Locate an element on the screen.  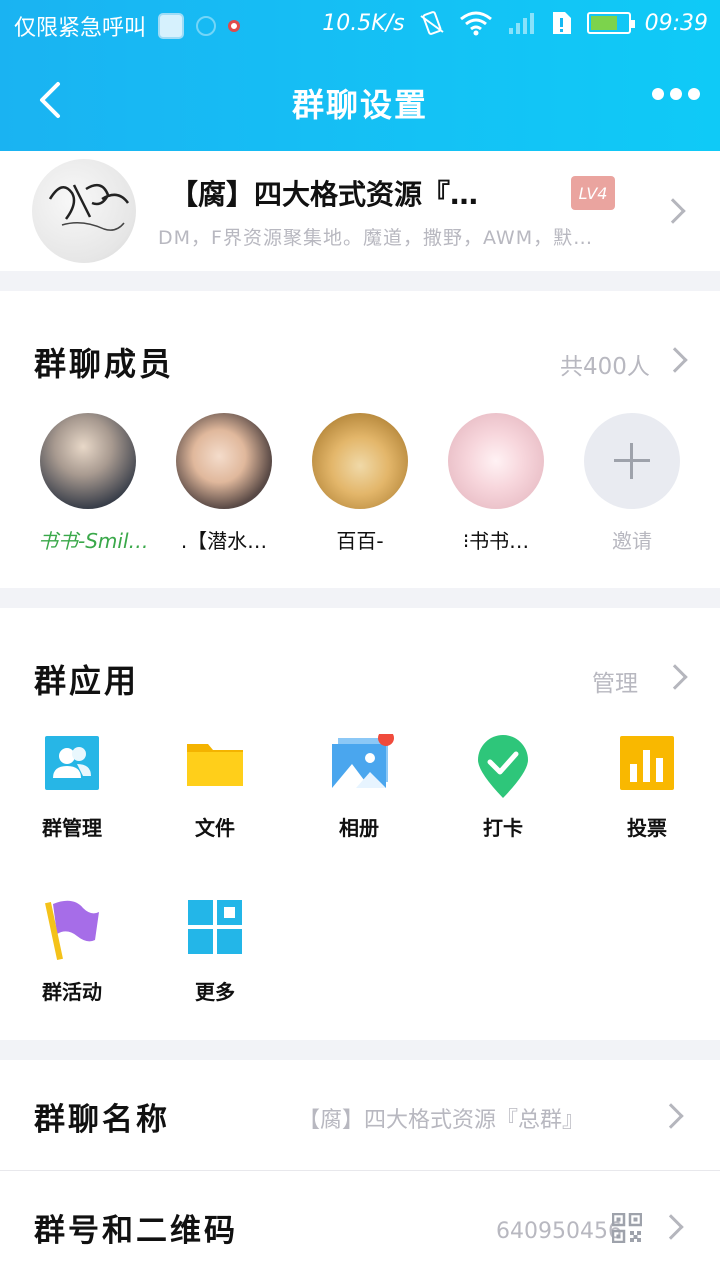
network-speed: 10.5K/s is located at coordinates (363, 23).